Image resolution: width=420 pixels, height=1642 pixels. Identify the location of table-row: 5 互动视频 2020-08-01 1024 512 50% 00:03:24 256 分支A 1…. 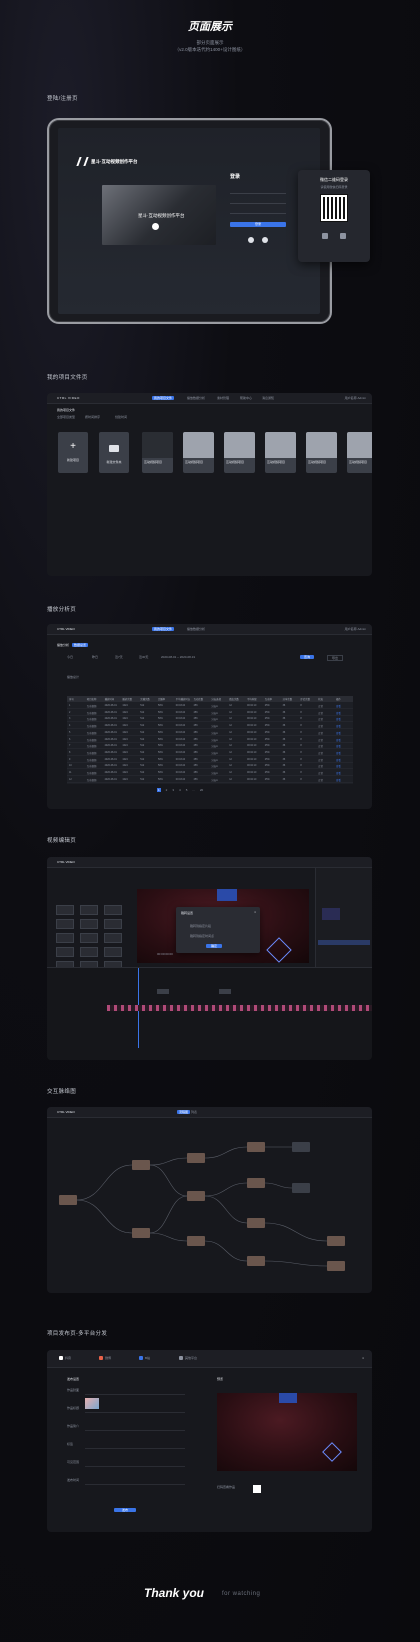
(210, 733).